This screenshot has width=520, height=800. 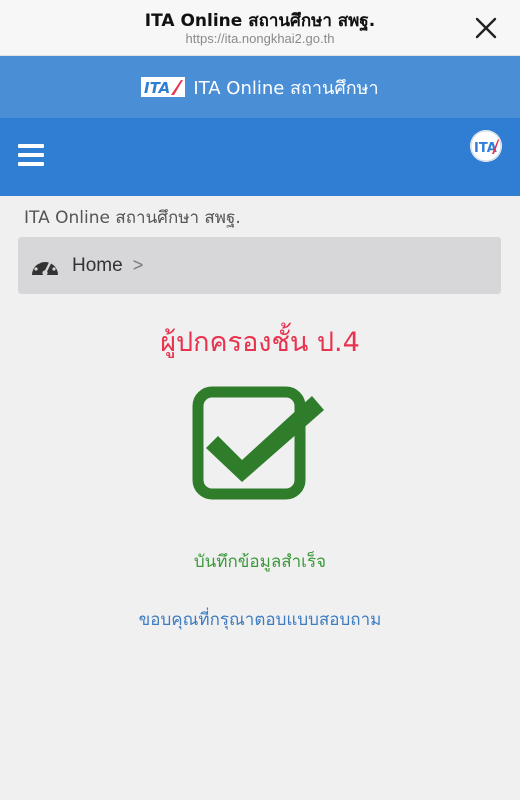 What do you see at coordinates (285, 87) in the screenshot?
I see `site-title: ITA Online สถานศึกษา` at bounding box center [285, 87].